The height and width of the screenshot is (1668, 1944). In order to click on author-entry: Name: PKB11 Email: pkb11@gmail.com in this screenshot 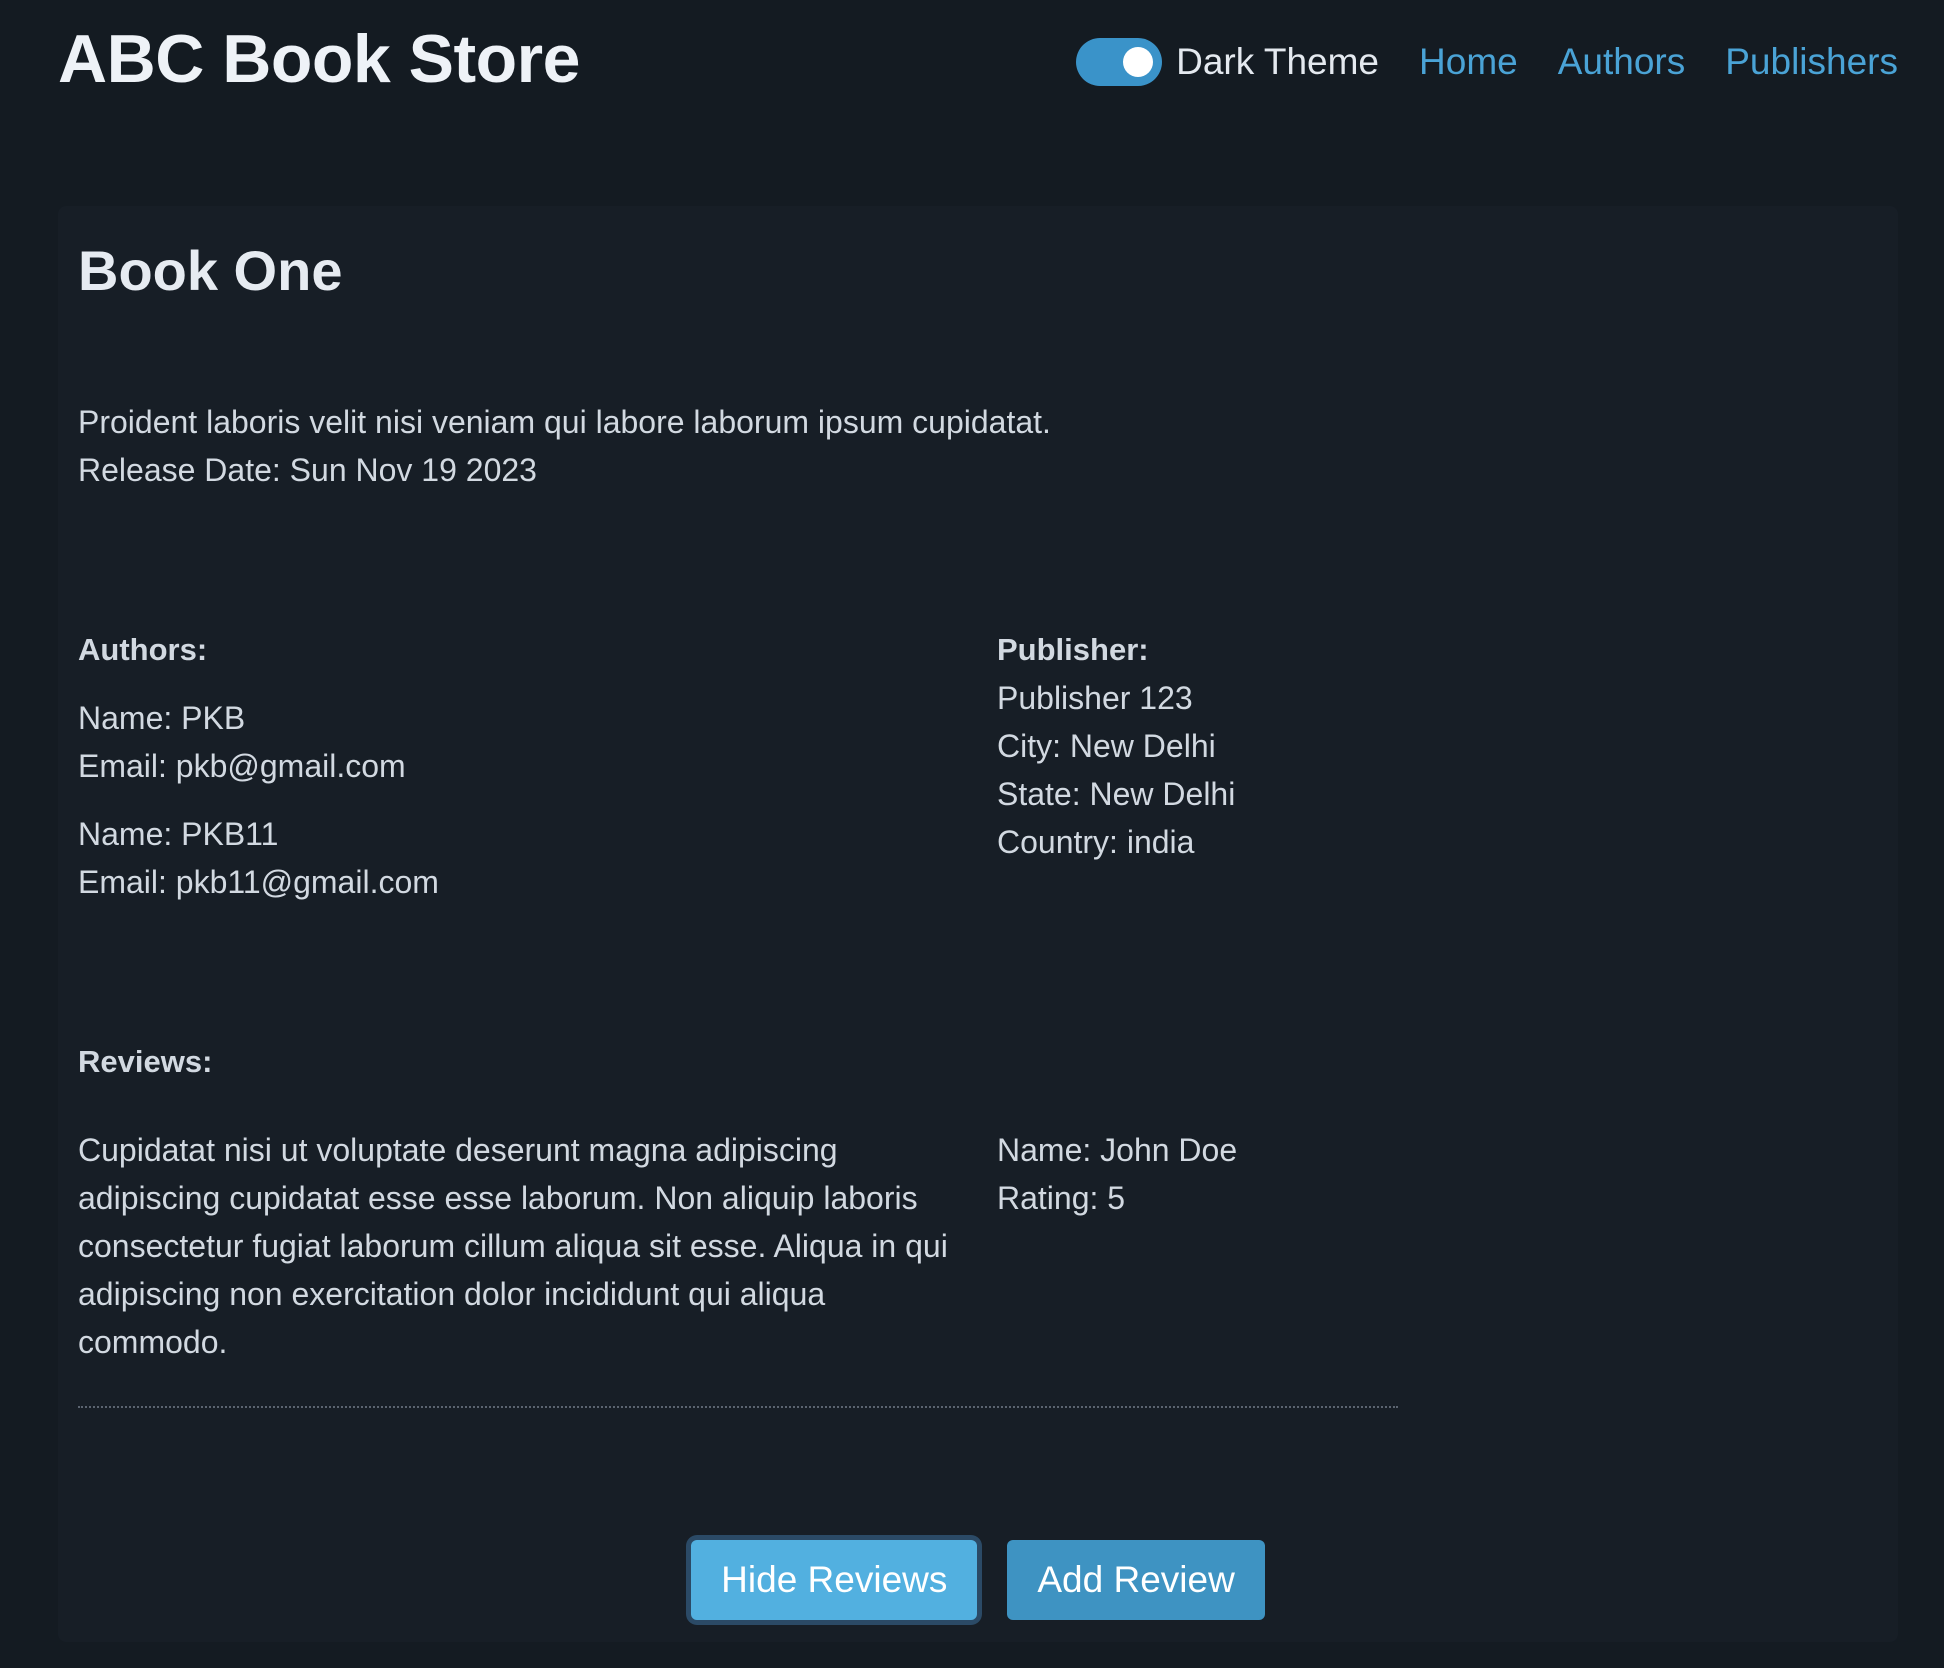, I will do `click(518, 858)`.